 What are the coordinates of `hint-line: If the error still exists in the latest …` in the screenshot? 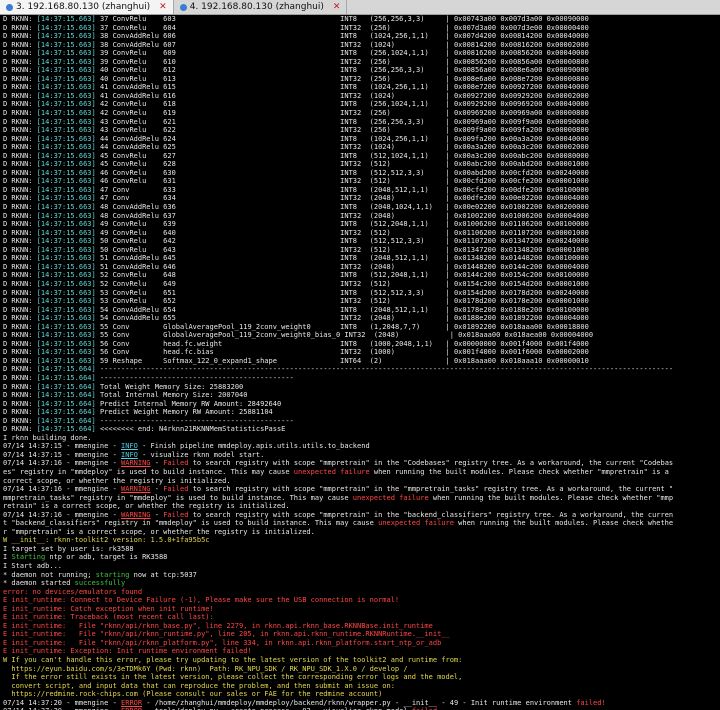 It's located at (361, 677).